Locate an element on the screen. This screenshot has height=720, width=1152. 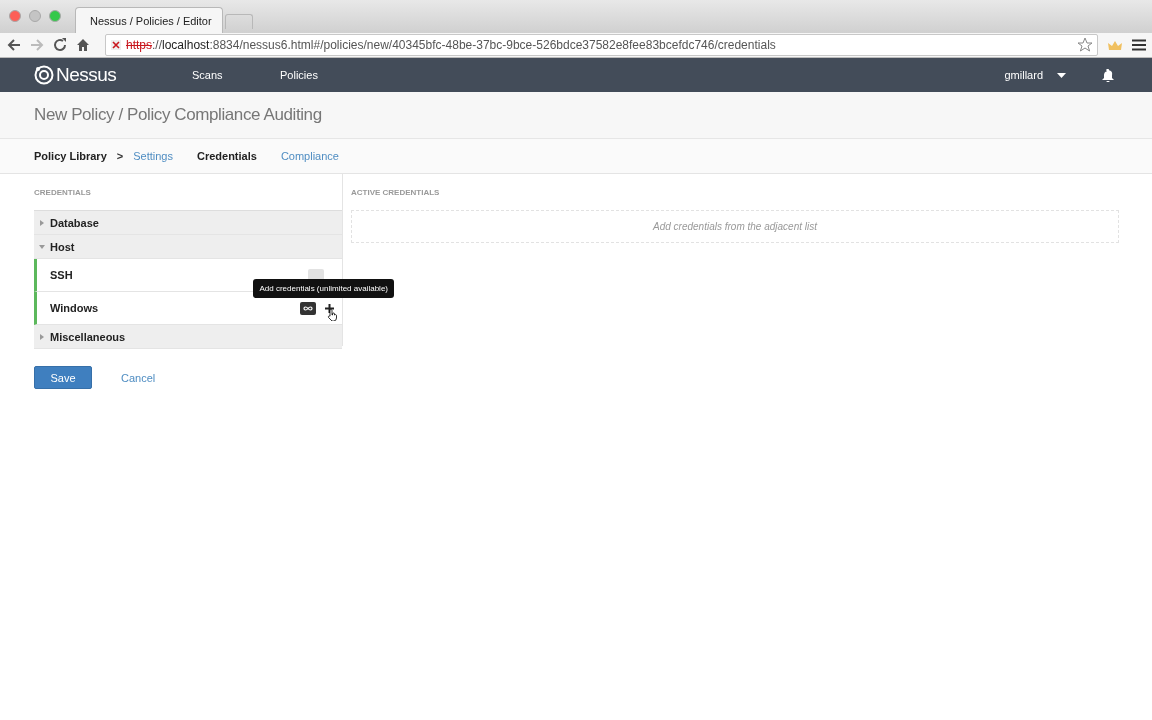
page-tab: Compliance is located at coordinates (309, 156).